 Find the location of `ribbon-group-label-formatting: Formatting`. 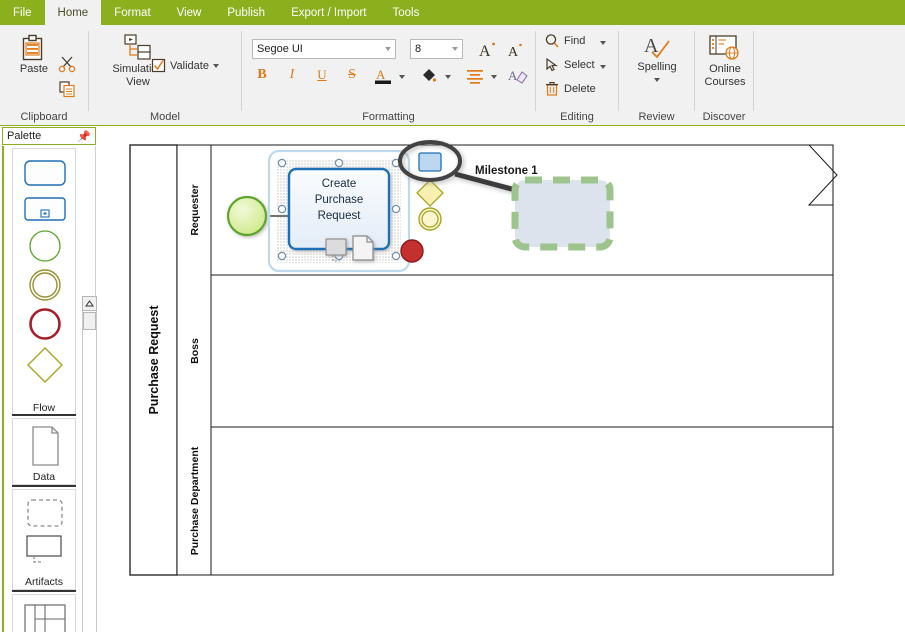

ribbon-group-label-formatting: Formatting is located at coordinates (388, 117).